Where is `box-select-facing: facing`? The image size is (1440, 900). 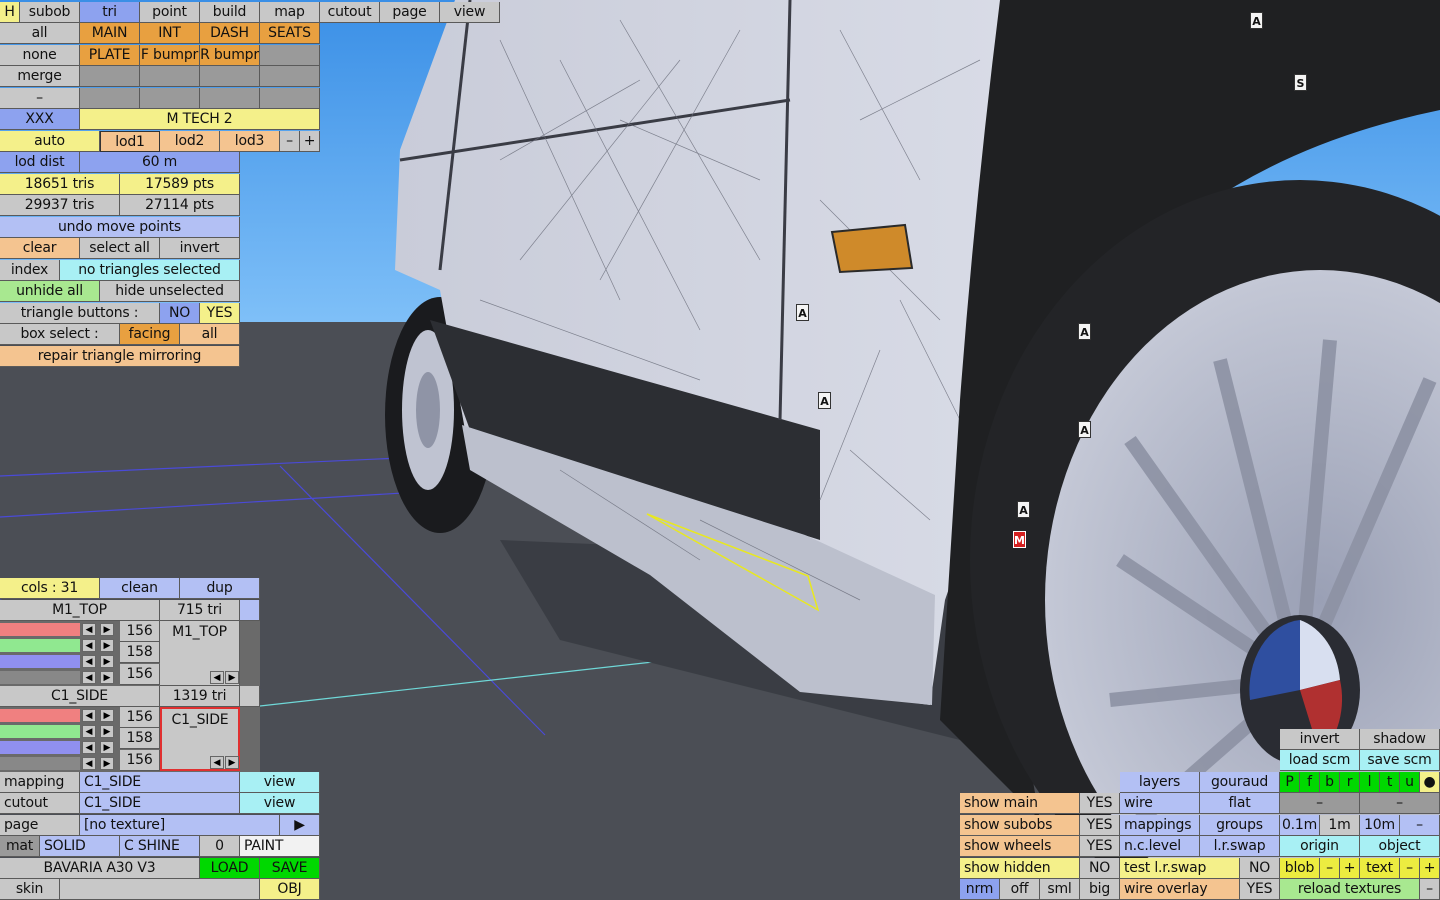
box-select-facing: facing is located at coordinates (150, 334).